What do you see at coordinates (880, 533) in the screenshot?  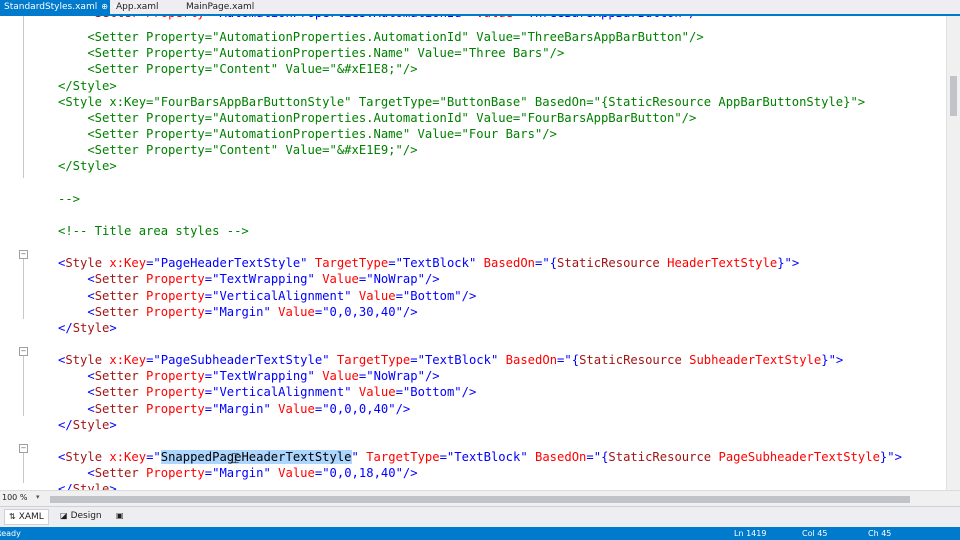 I see `character-number: Ch 45` at bounding box center [880, 533].